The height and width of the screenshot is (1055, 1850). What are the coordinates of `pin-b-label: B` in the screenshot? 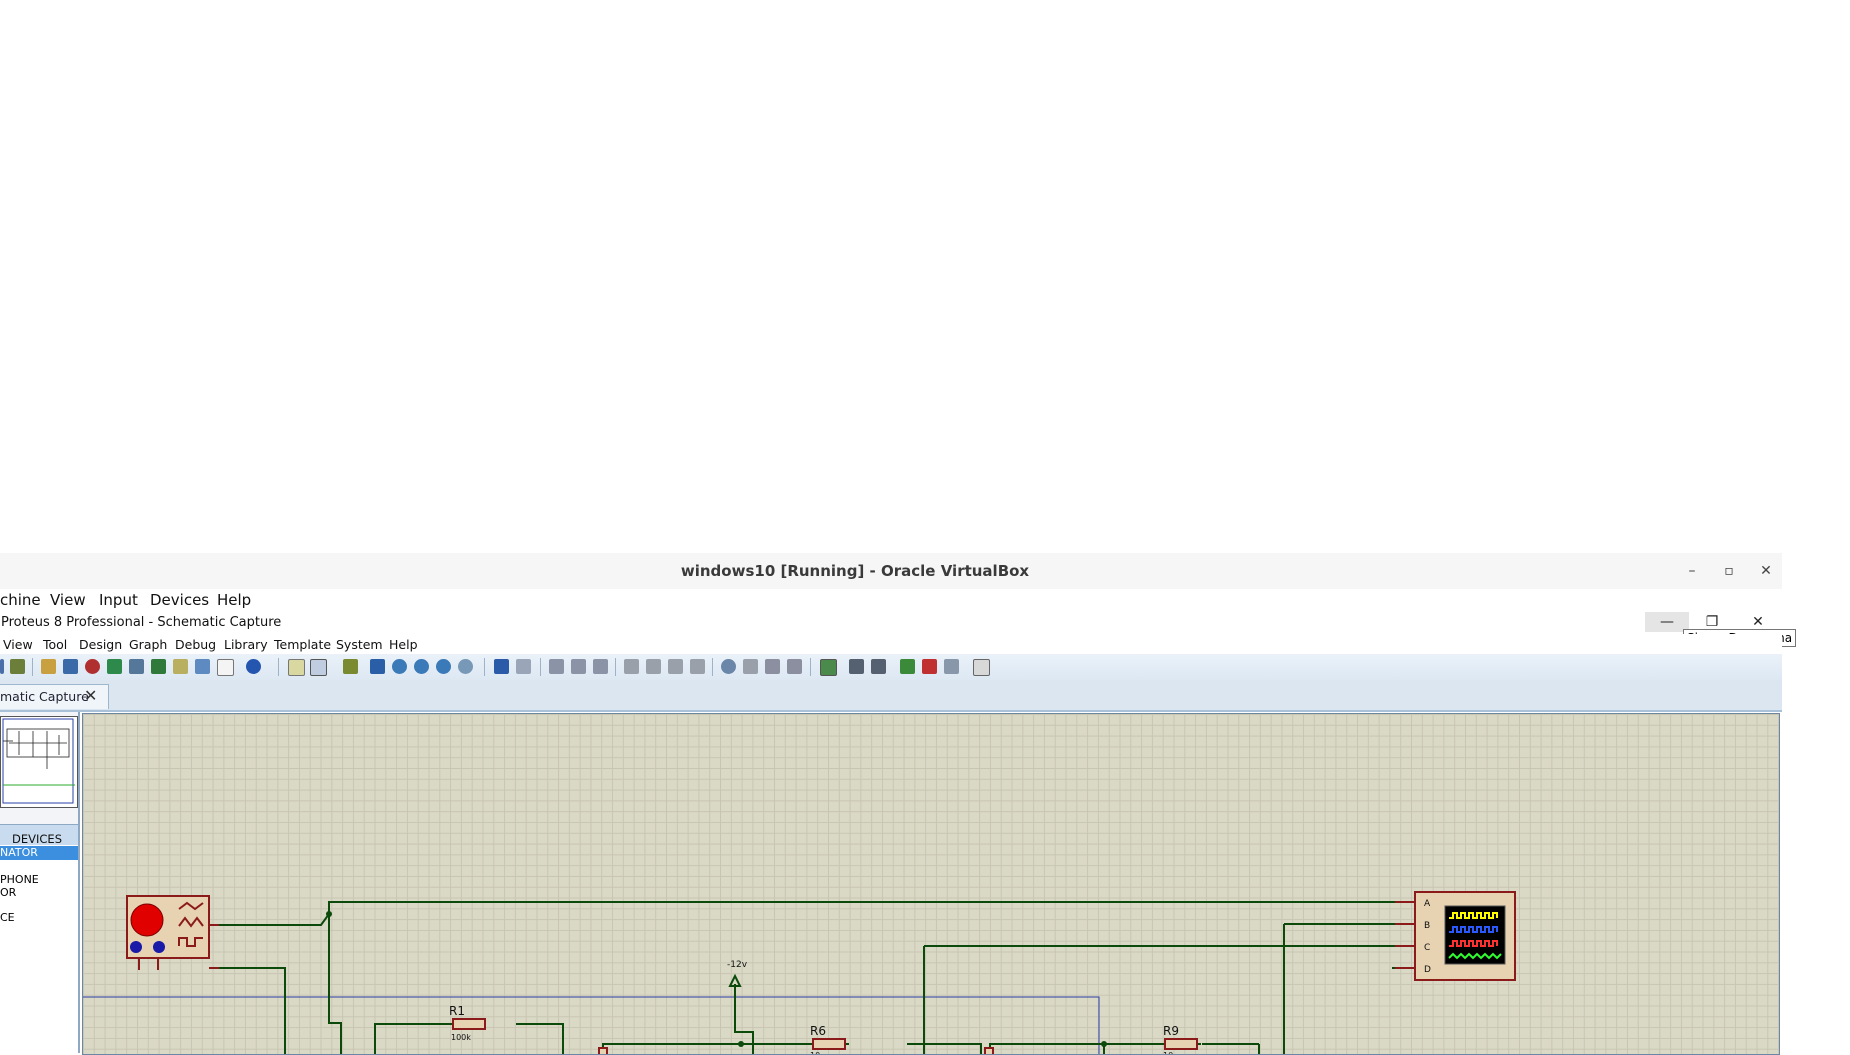 It's located at (1427, 926).